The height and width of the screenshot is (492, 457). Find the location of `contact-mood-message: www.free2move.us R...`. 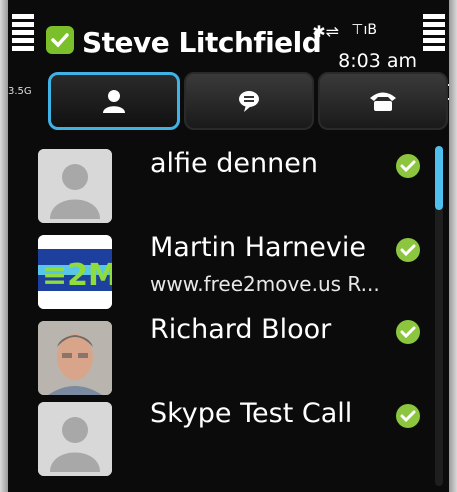

contact-mood-message: www.free2move.us R... is located at coordinates (265, 284).